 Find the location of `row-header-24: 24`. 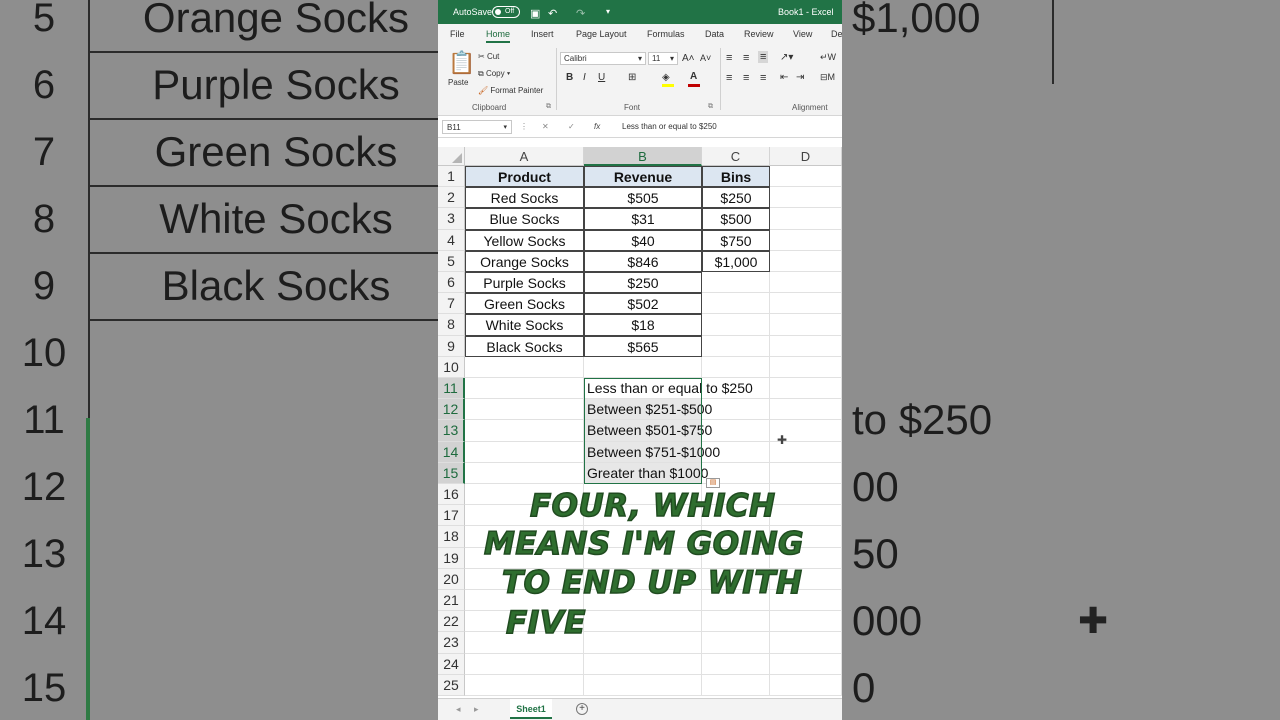

row-header-24: 24 is located at coordinates (451, 664).